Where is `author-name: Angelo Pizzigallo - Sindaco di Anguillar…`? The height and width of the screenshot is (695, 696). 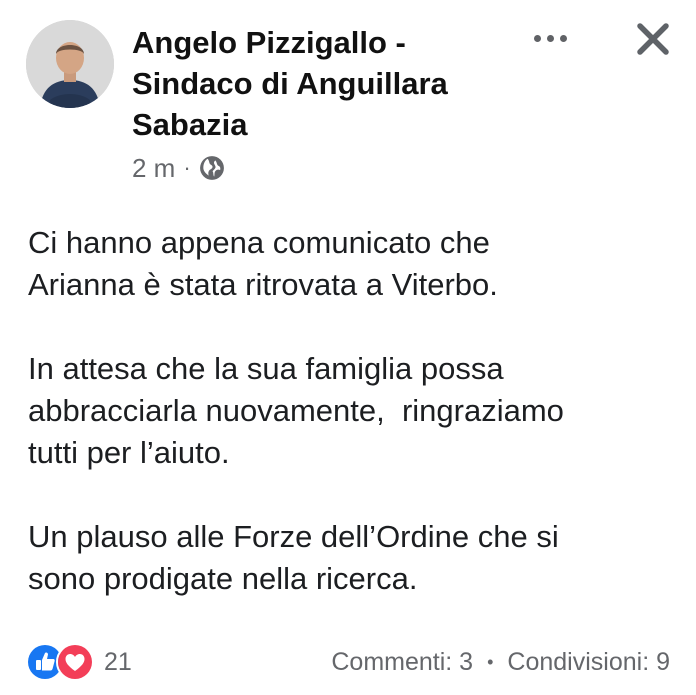
author-name: Angelo Pizzigallo - Sindaco di Anguillar… is located at coordinates (322, 83).